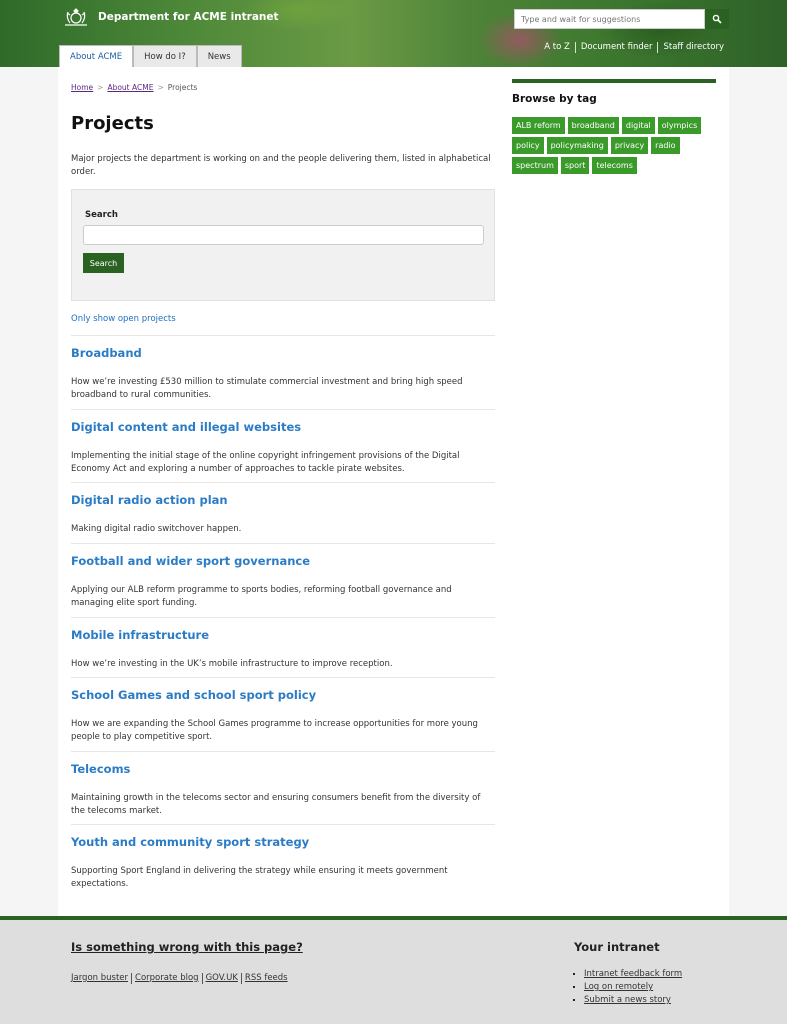 This screenshot has width=787, height=1024. I want to click on utility-nav: A to Z Document finder Staff directory, so click(634, 47).